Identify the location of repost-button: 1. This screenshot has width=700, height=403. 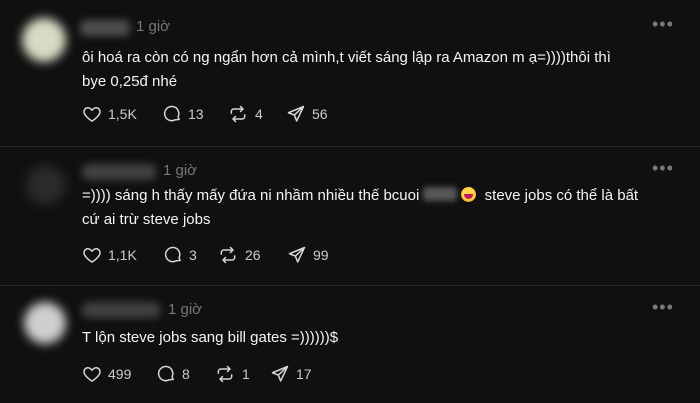
(232, 374).